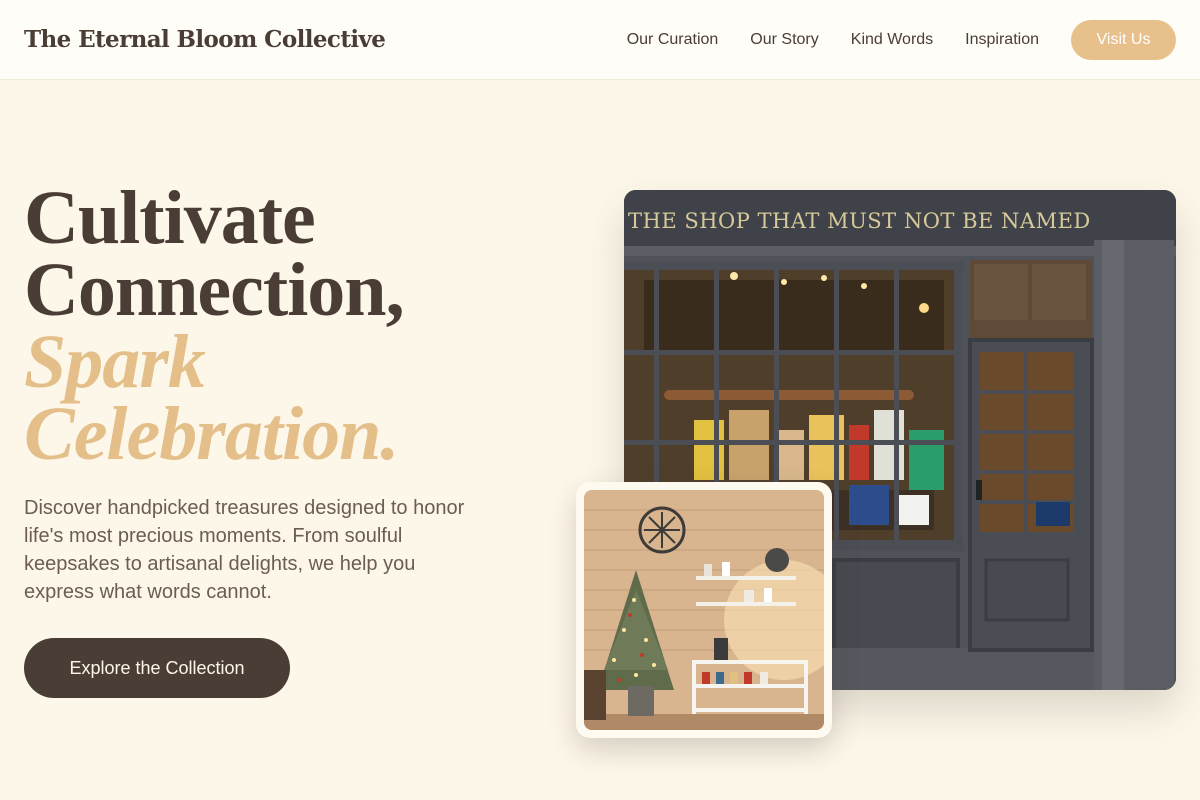 The width and height of the screenshot is (1200, 800). I want to click on holiday-interior-image, so click(704, 610).